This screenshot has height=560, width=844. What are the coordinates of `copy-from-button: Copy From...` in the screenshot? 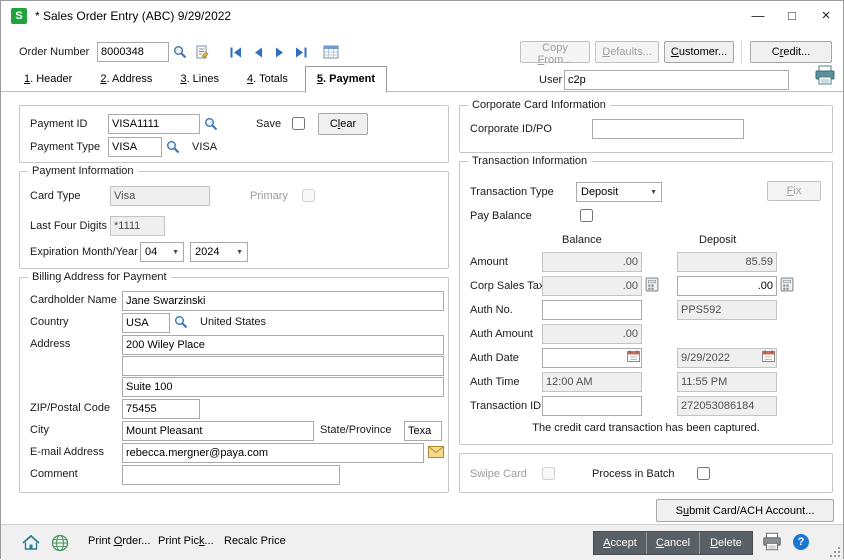 It's located at (555, 53).